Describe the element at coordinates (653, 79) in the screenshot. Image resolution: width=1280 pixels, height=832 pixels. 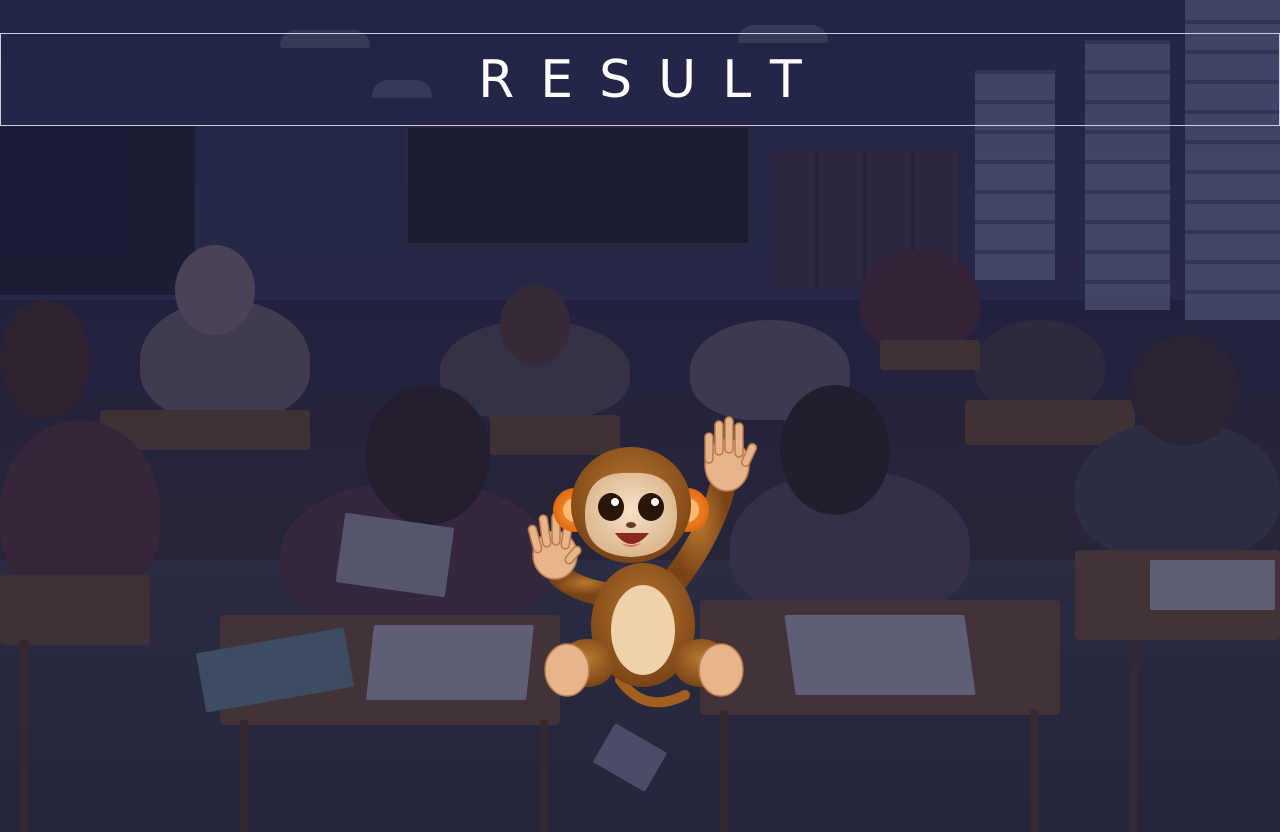
I see `page-title: RESULT` at that location.